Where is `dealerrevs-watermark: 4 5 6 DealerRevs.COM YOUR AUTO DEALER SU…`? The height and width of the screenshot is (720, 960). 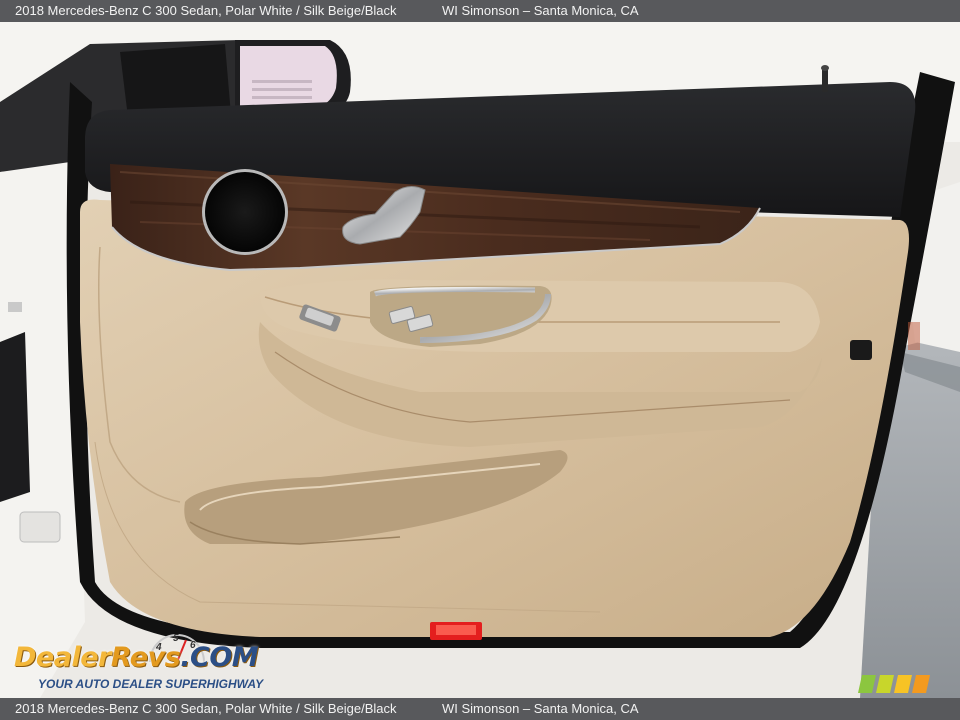 dealerrevs-watermark: 4 5 6 DealerRevs.COM YOUR AUTO DEALER SU… is located at coordinates (139, 661).